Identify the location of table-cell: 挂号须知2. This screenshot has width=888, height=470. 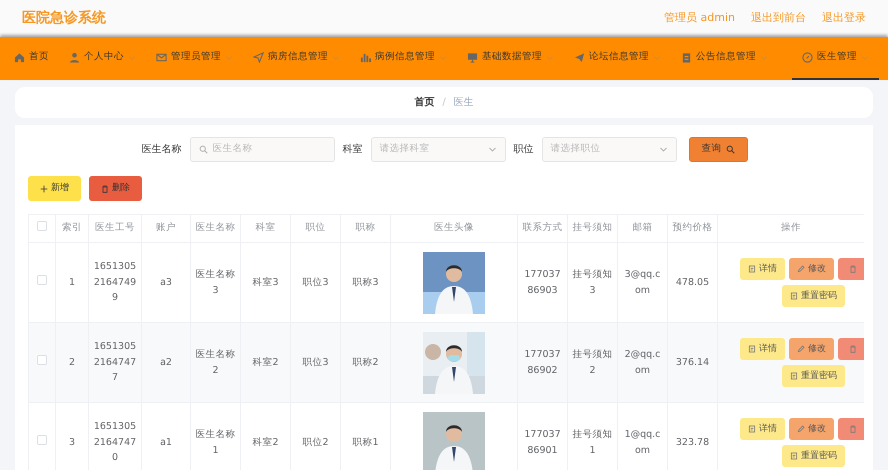
(593, 362).